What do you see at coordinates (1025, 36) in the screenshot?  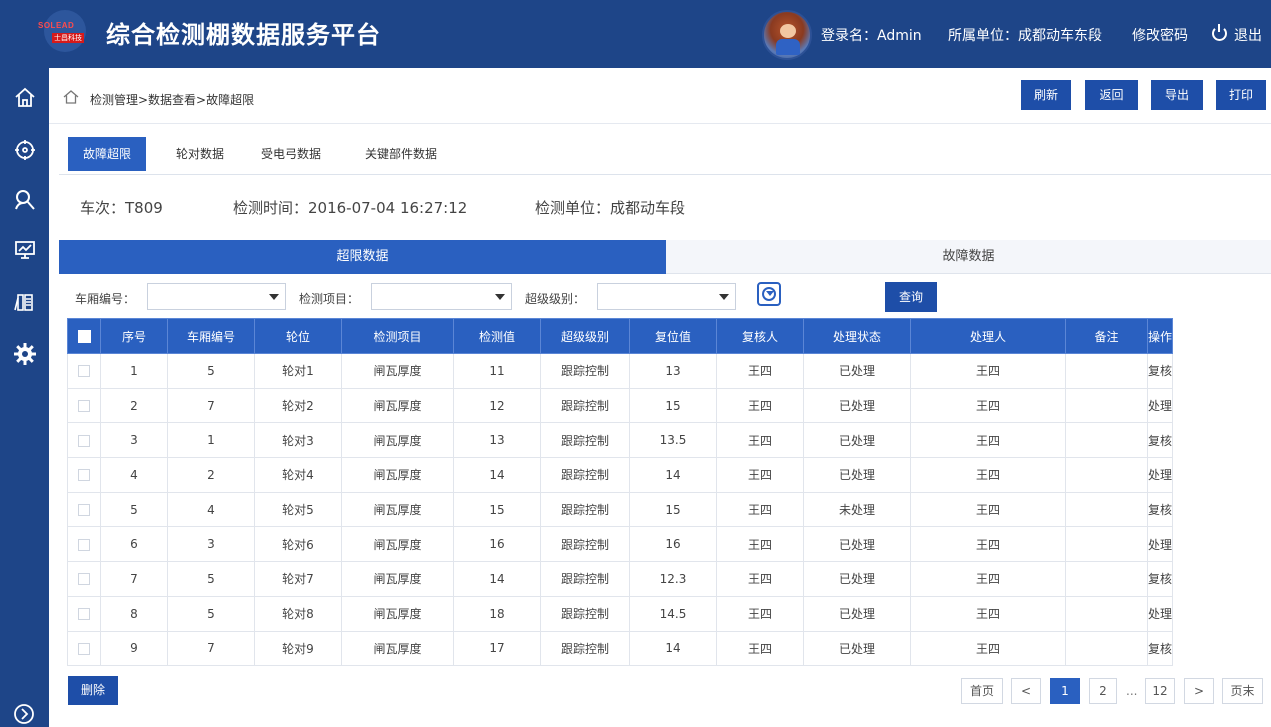 I see `unit-name: 所属单位：成都动车东段` at bounding box center [1025, 36].